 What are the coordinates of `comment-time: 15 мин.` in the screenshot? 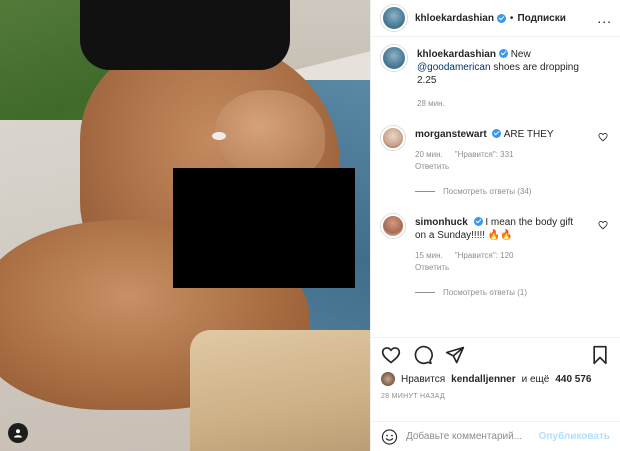 It's located at (429, 255).